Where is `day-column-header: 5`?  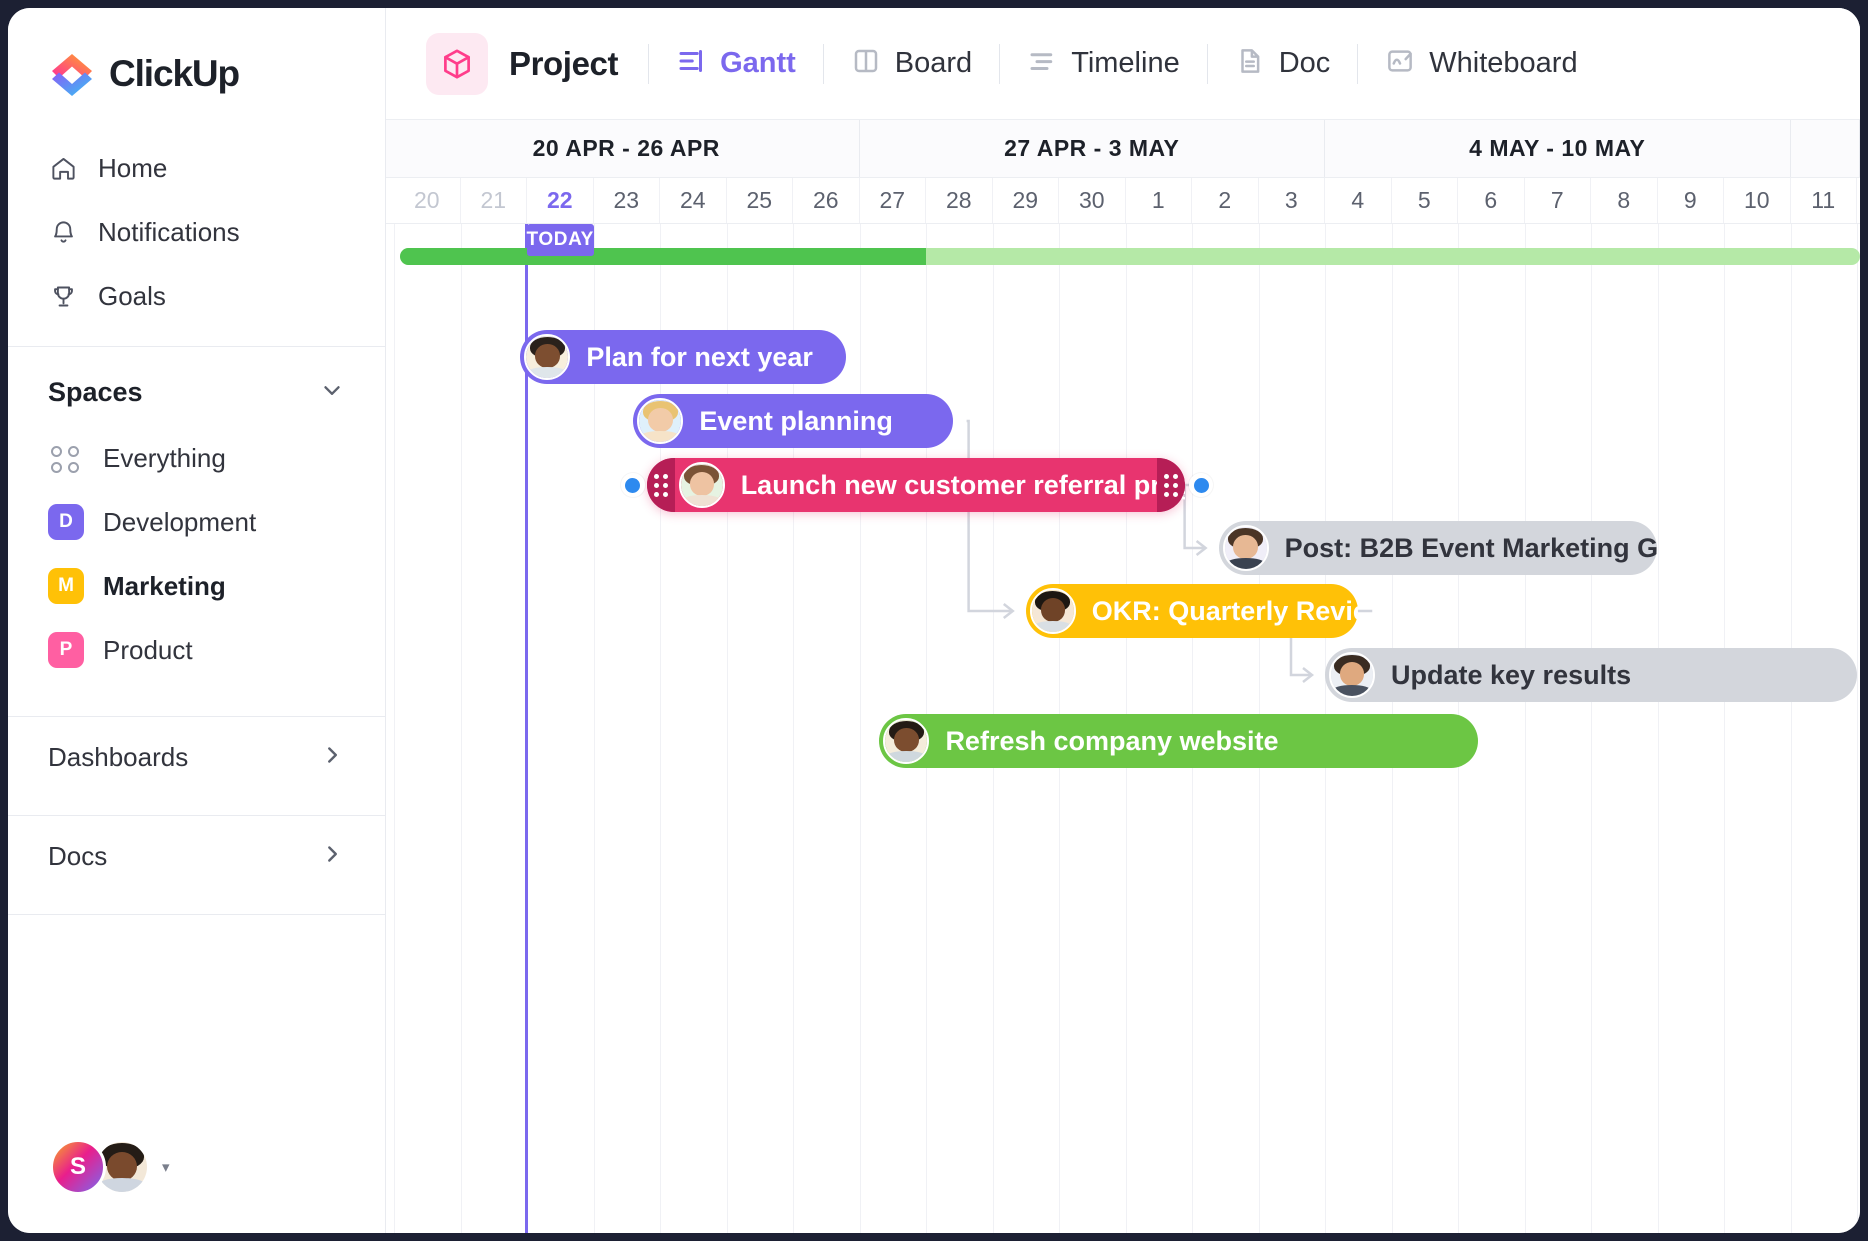
day-column-header: 5 is located at coordinates (1425, 200).